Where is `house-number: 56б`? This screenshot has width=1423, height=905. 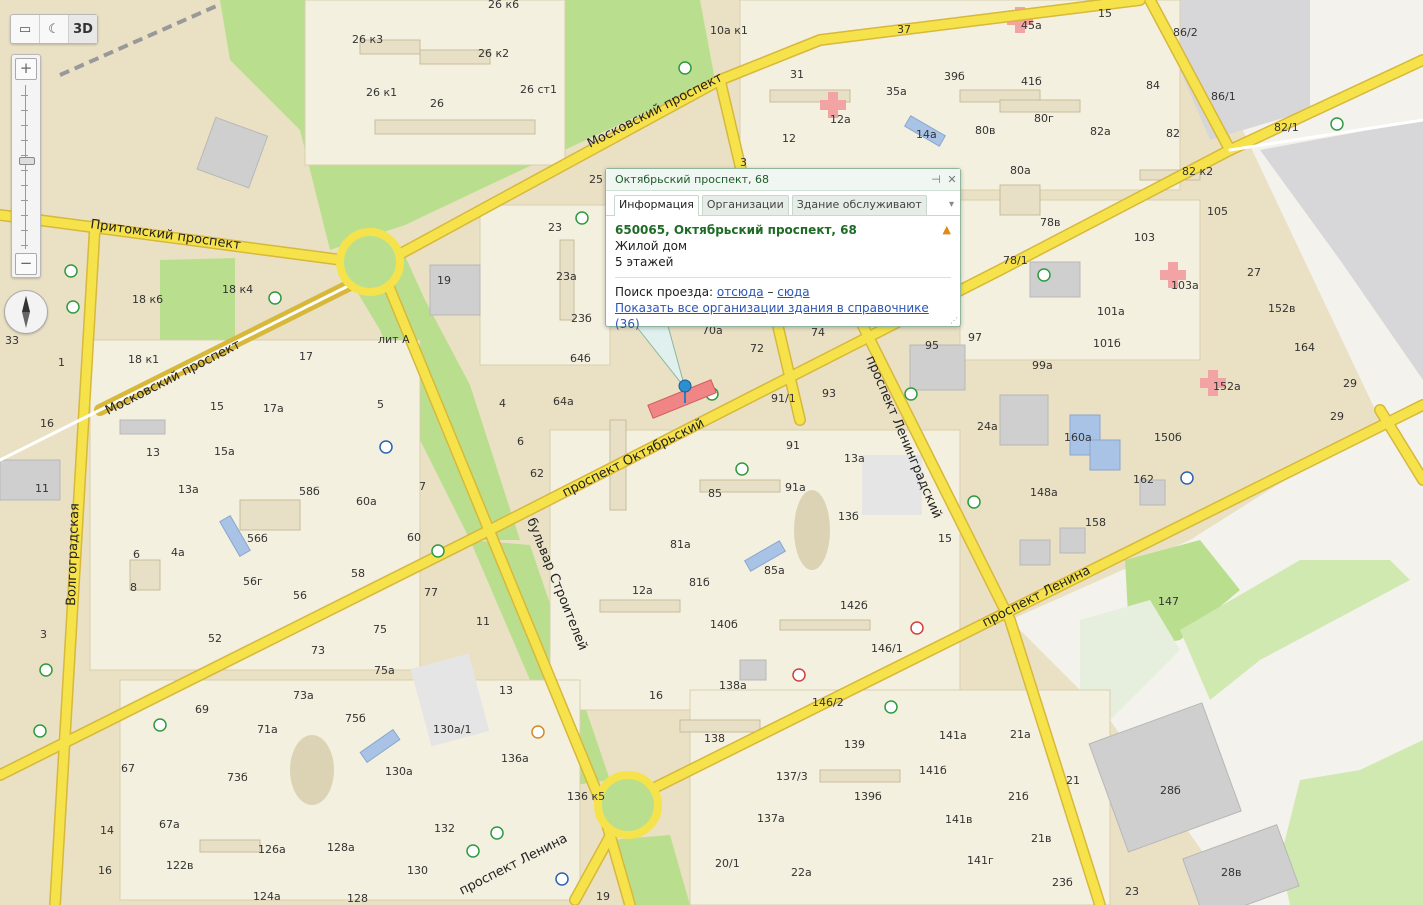 house-number: 56б is located at coordinates (257, 538).